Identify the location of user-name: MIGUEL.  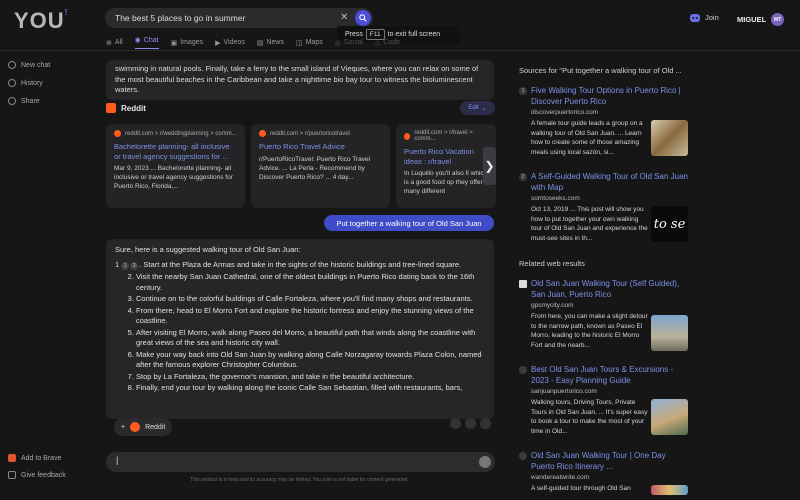
(752, 19).